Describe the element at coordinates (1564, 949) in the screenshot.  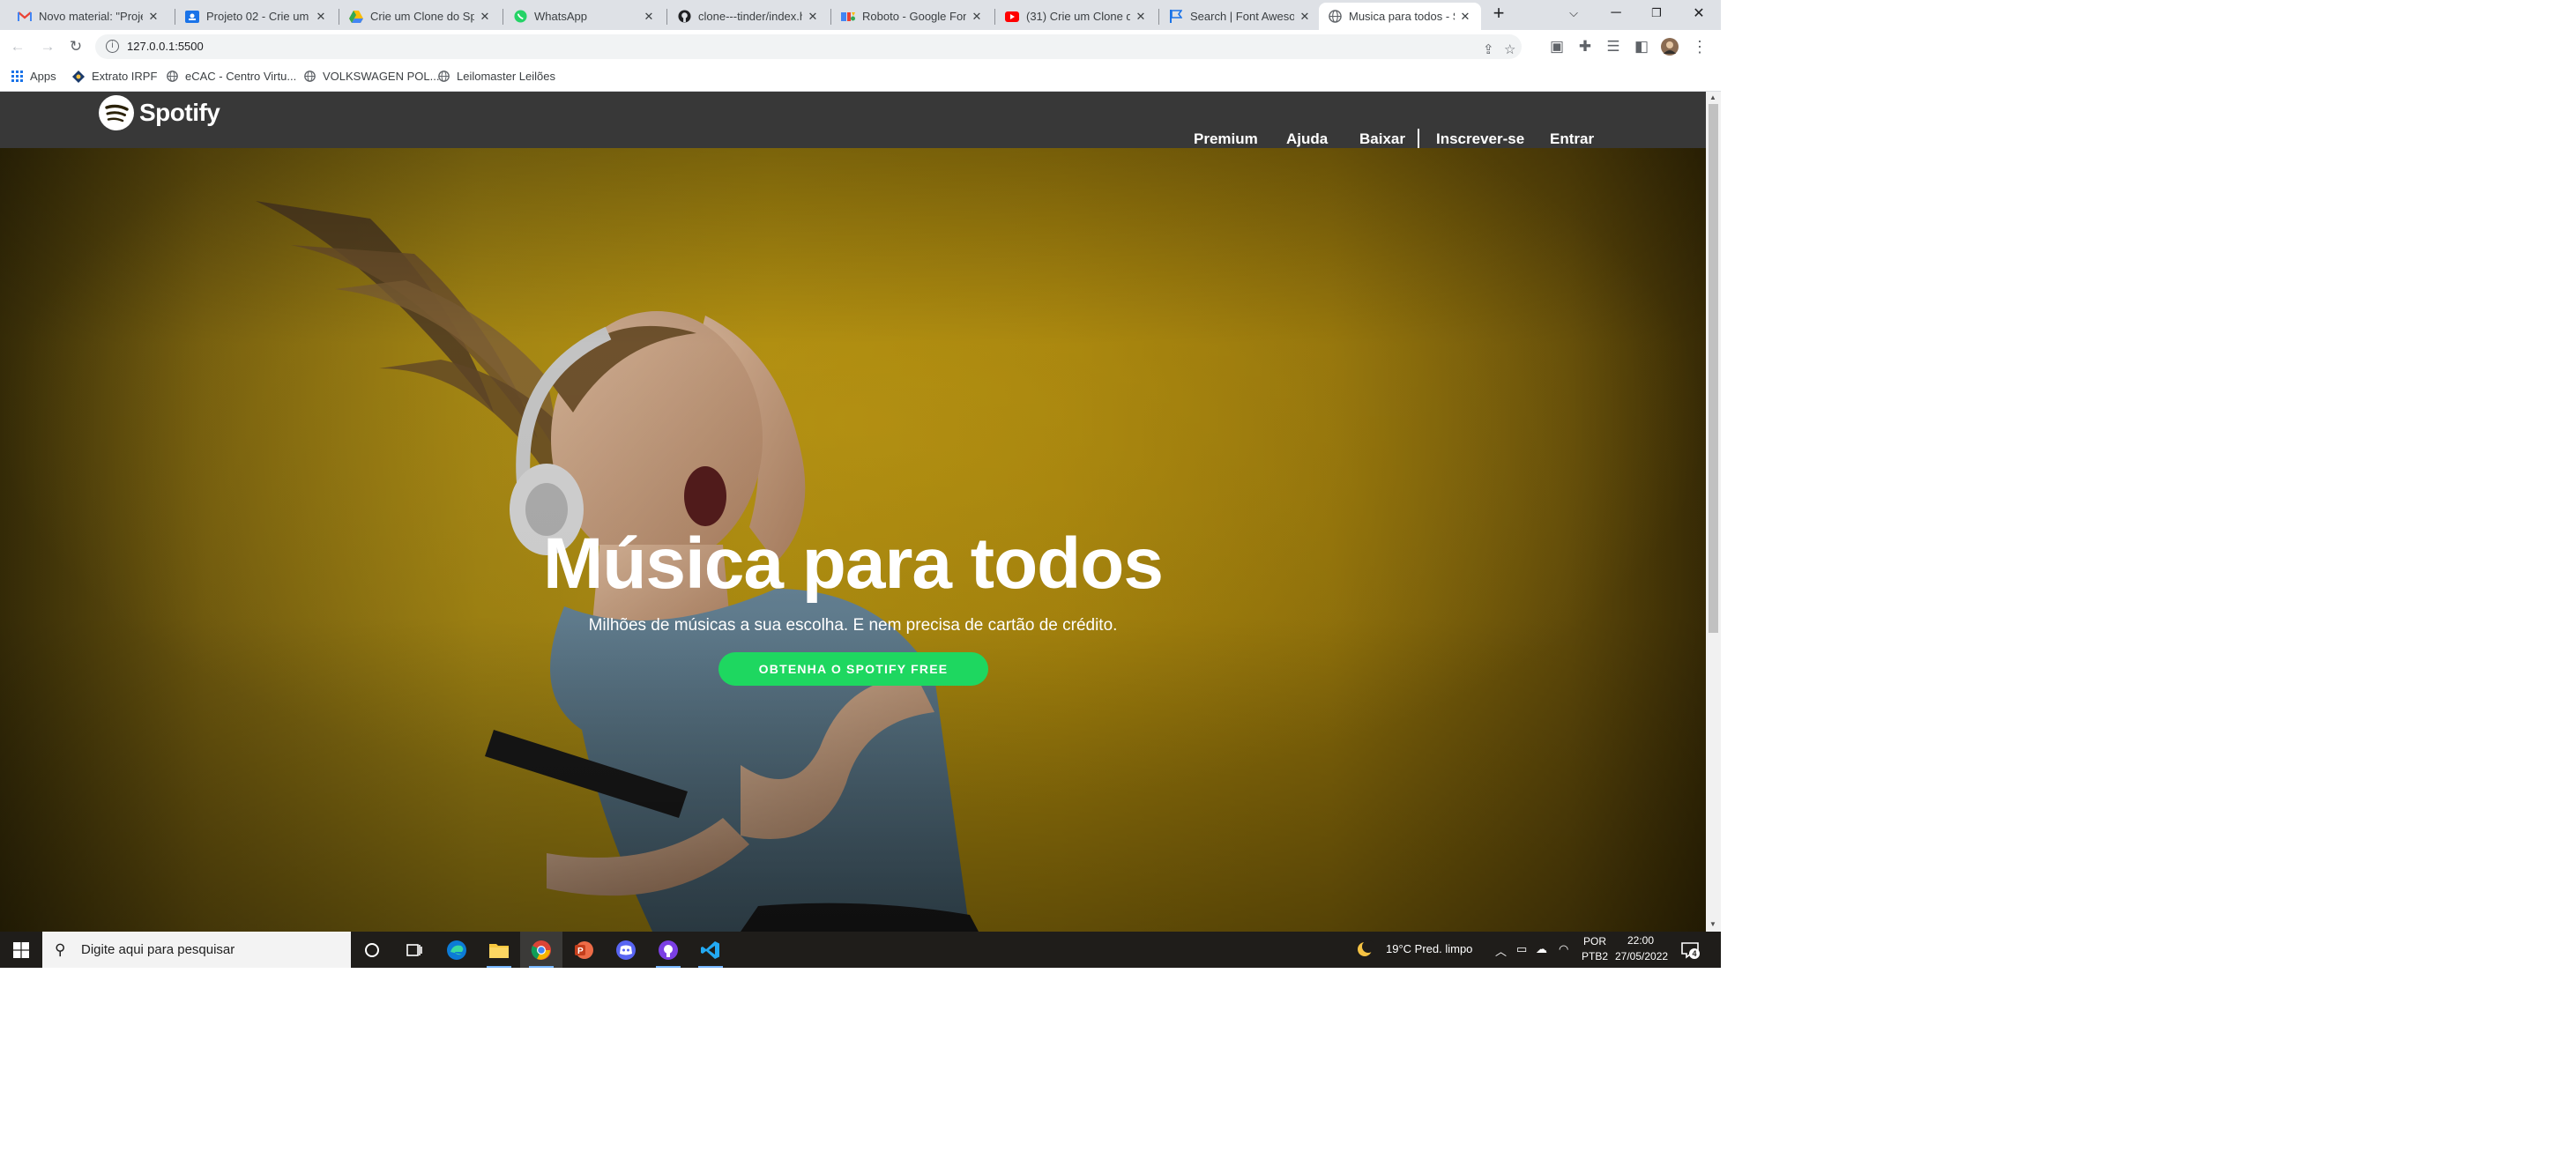
I see `network-icon: ◠` at that location.